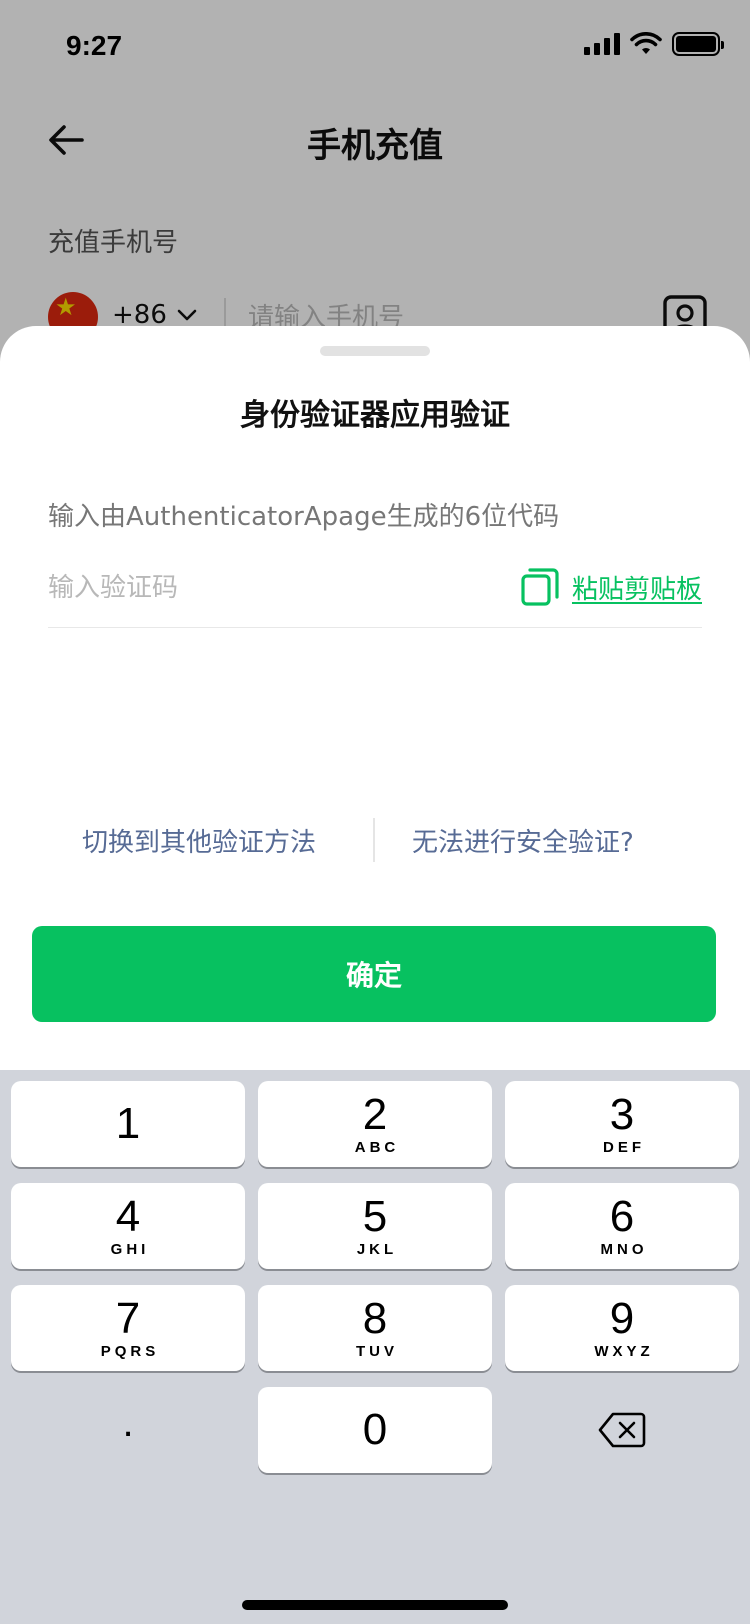 This screenshot has height=1624, width=750. What do you see at coordinates (636, 589) in the screenshot?
I see `paste-clipboard-label: 粘贴剪贴板` at bounding box center [636, 589].